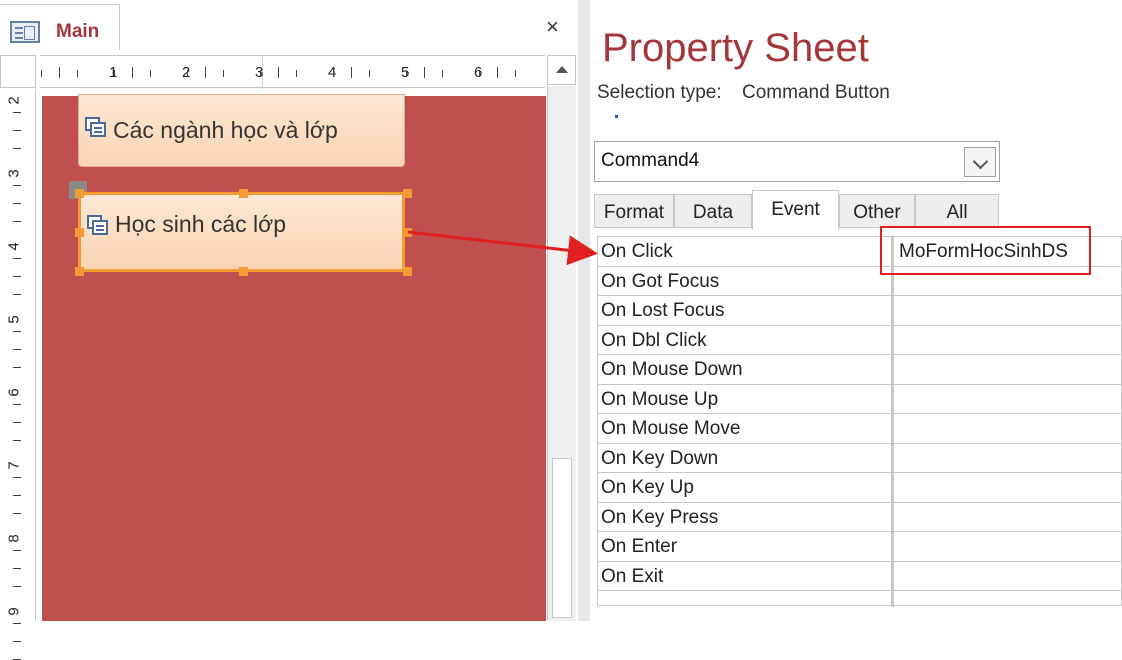 Image resolution: width=1122 pixels, height=660 pixels. Describe the element at coordinates (860, 399) in the screenshot. I see `property-row: On Mouse Up` at that location.